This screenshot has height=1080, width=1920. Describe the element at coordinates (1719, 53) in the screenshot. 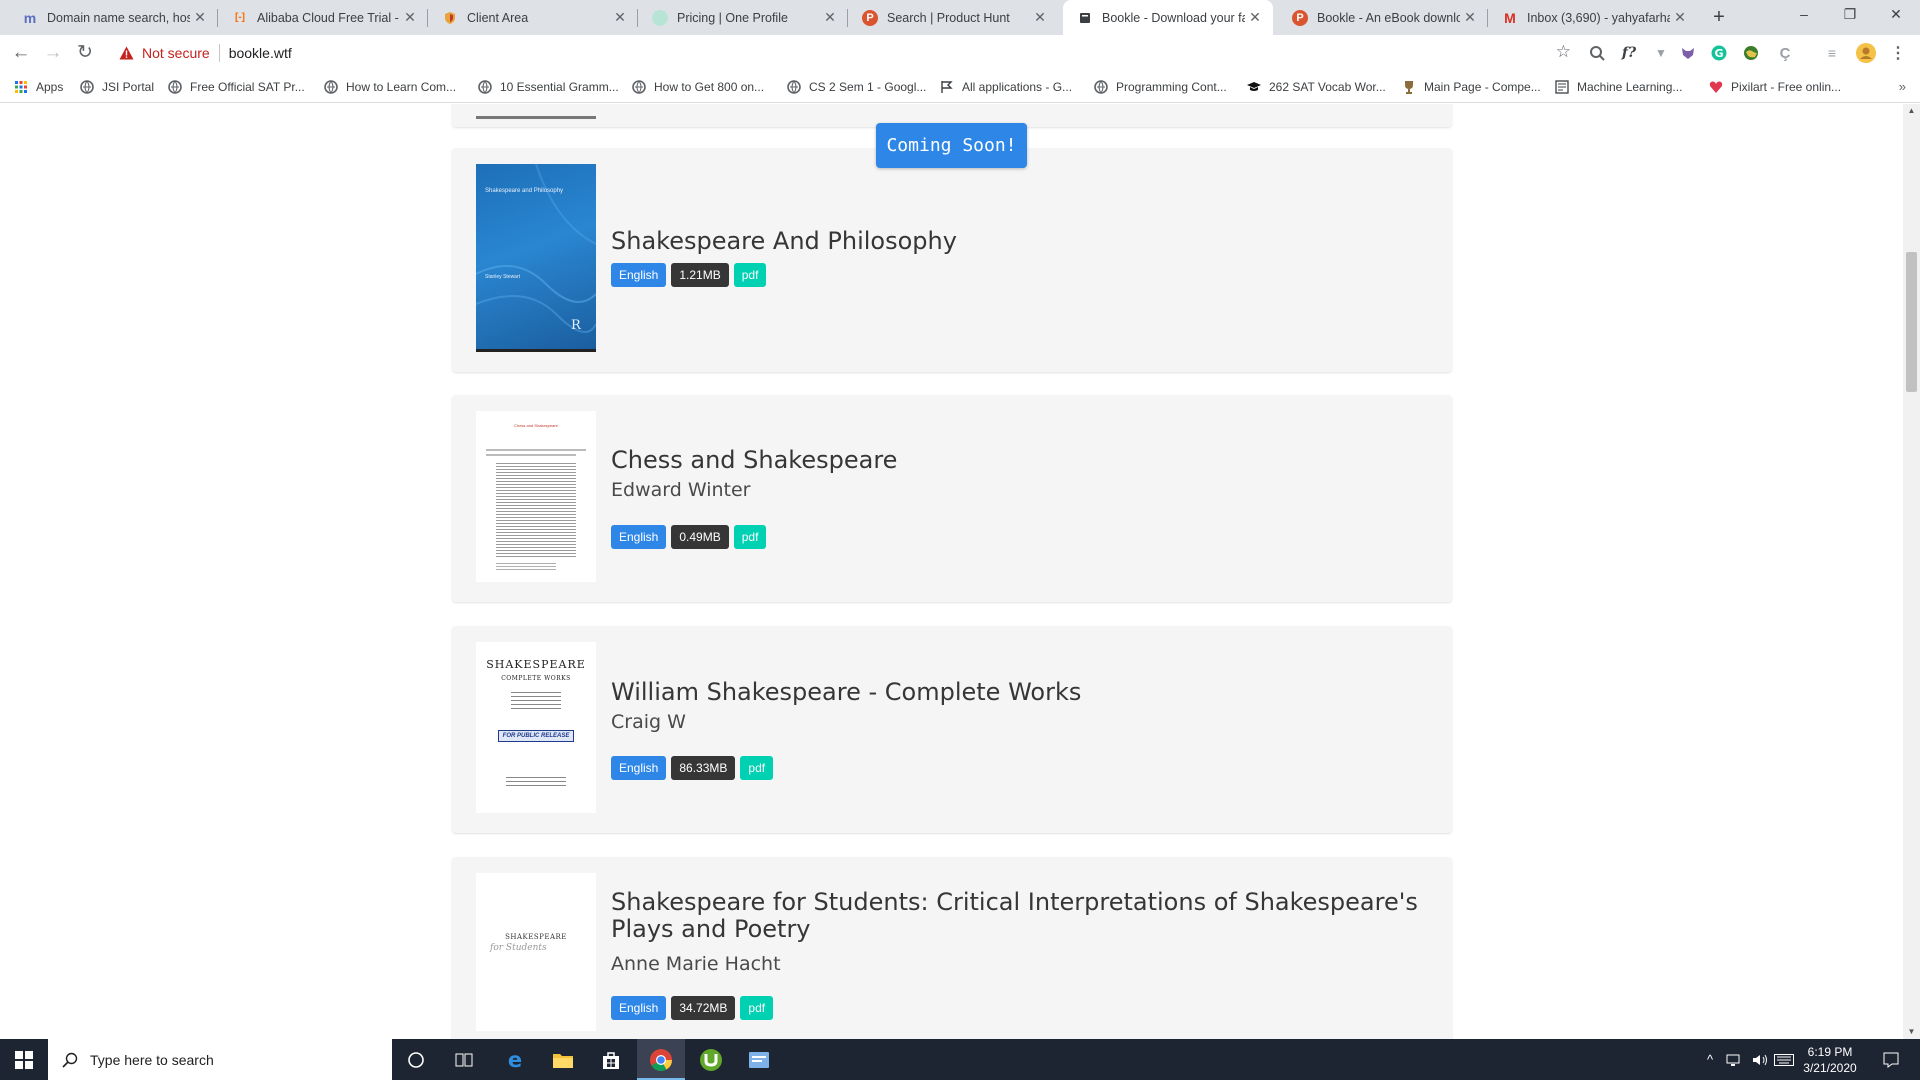

I see `grammarly-icon: G` at that location.